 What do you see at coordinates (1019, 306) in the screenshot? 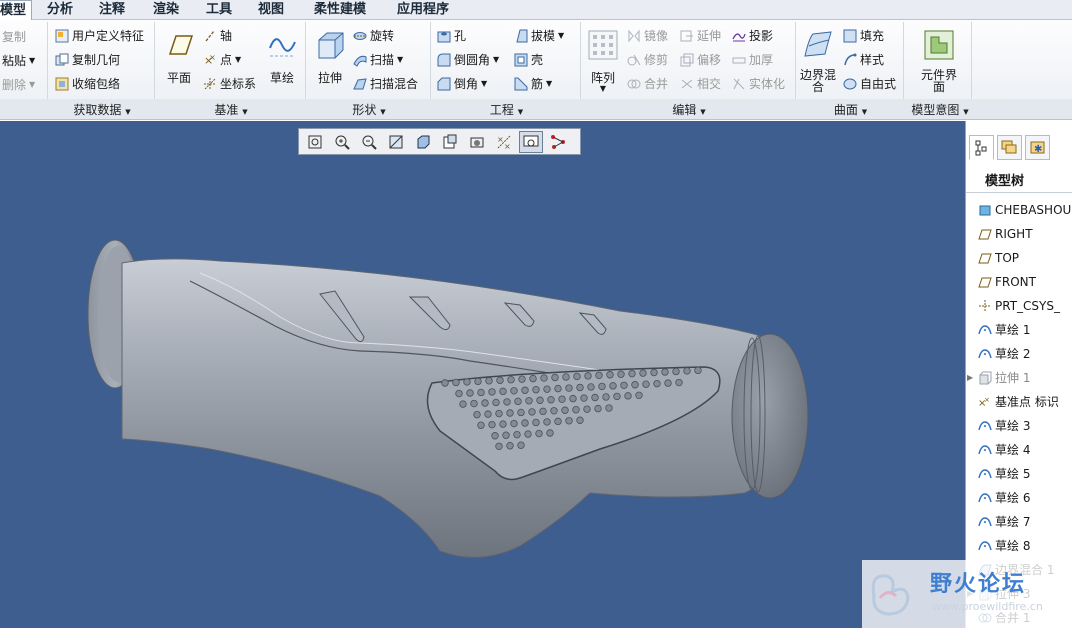
I see `model-tree-node: PRT_CSYS_` at bounding box center [1019, 306].